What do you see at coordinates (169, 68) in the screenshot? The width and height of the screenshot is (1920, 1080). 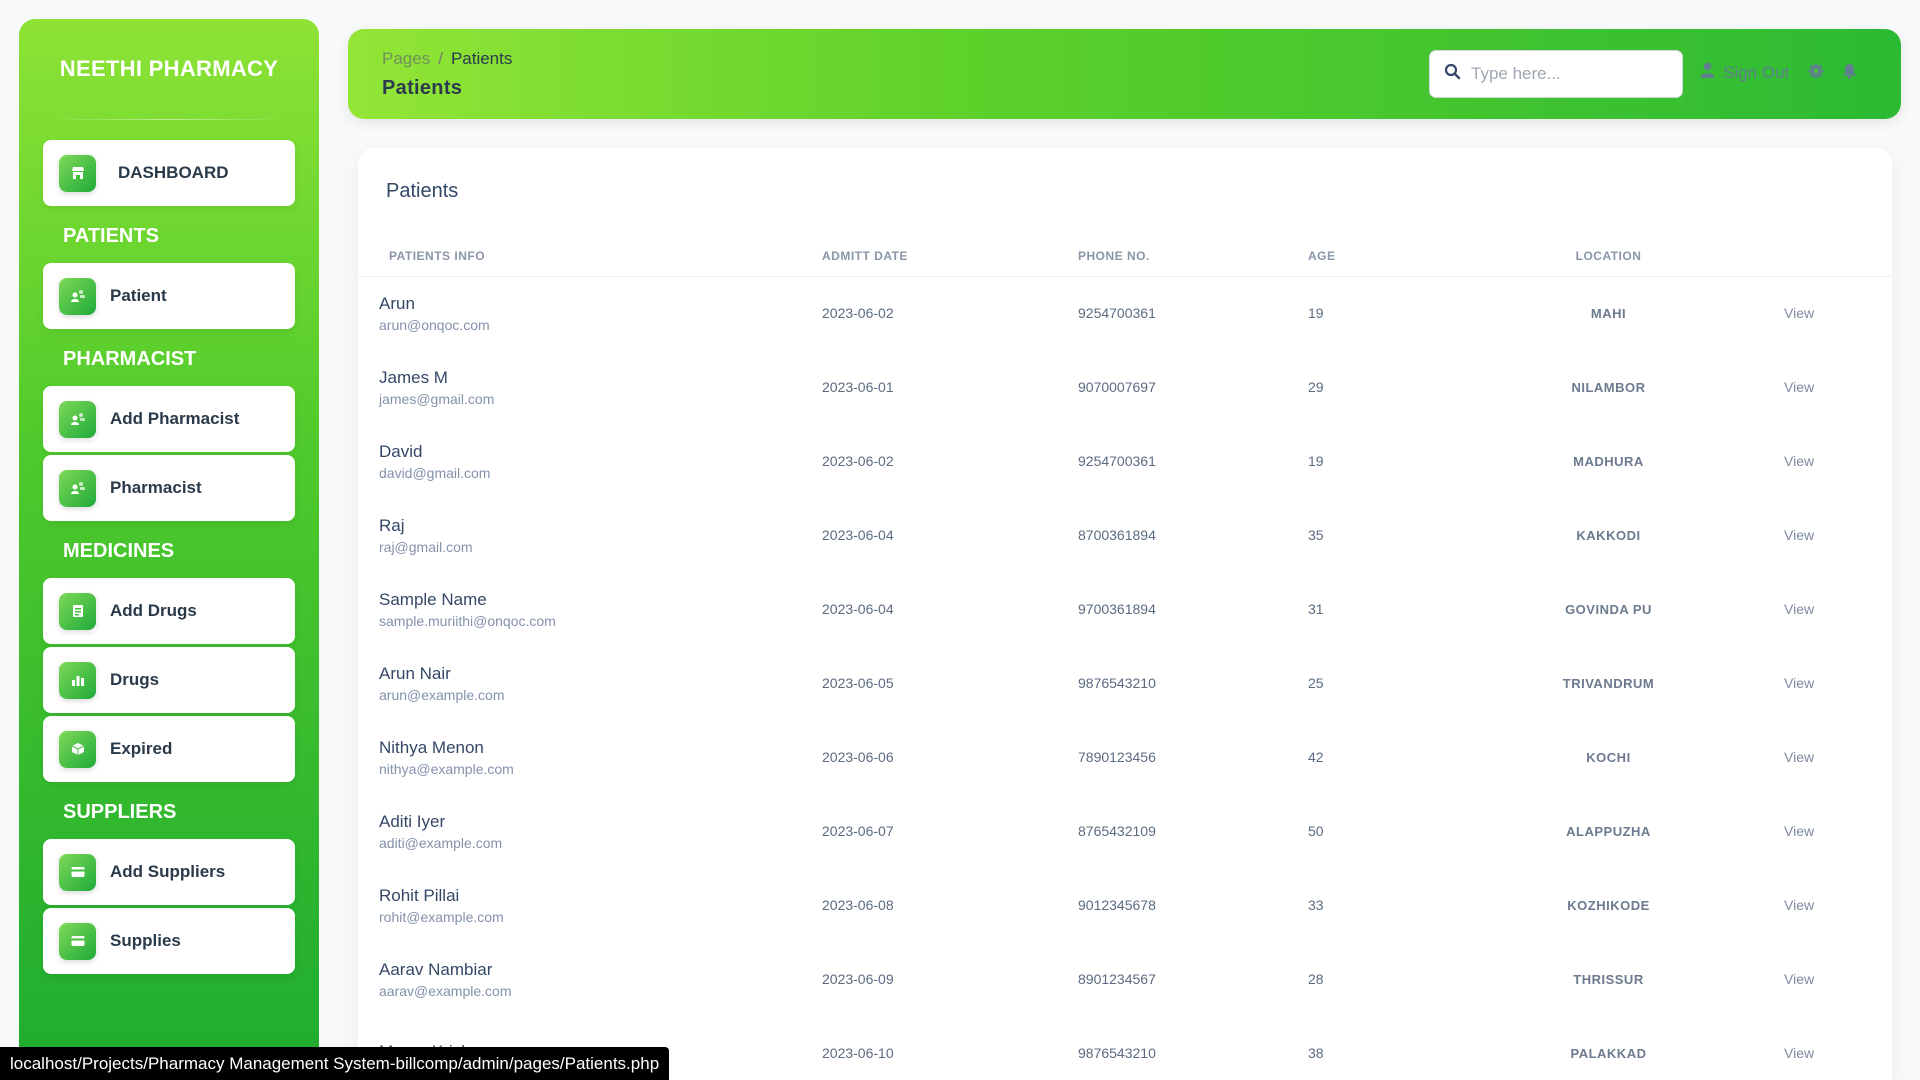 I see `brand-title: NEETHI PHARMACY` at bounding box center [169, 68].